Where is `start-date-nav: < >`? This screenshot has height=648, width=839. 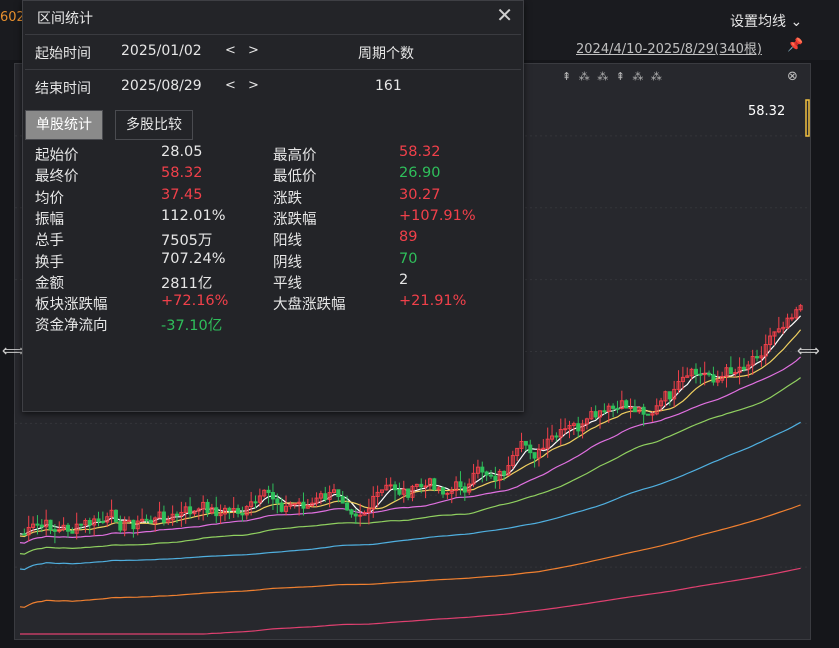
start-date-nav: < > is located at coordinates (244, 50).